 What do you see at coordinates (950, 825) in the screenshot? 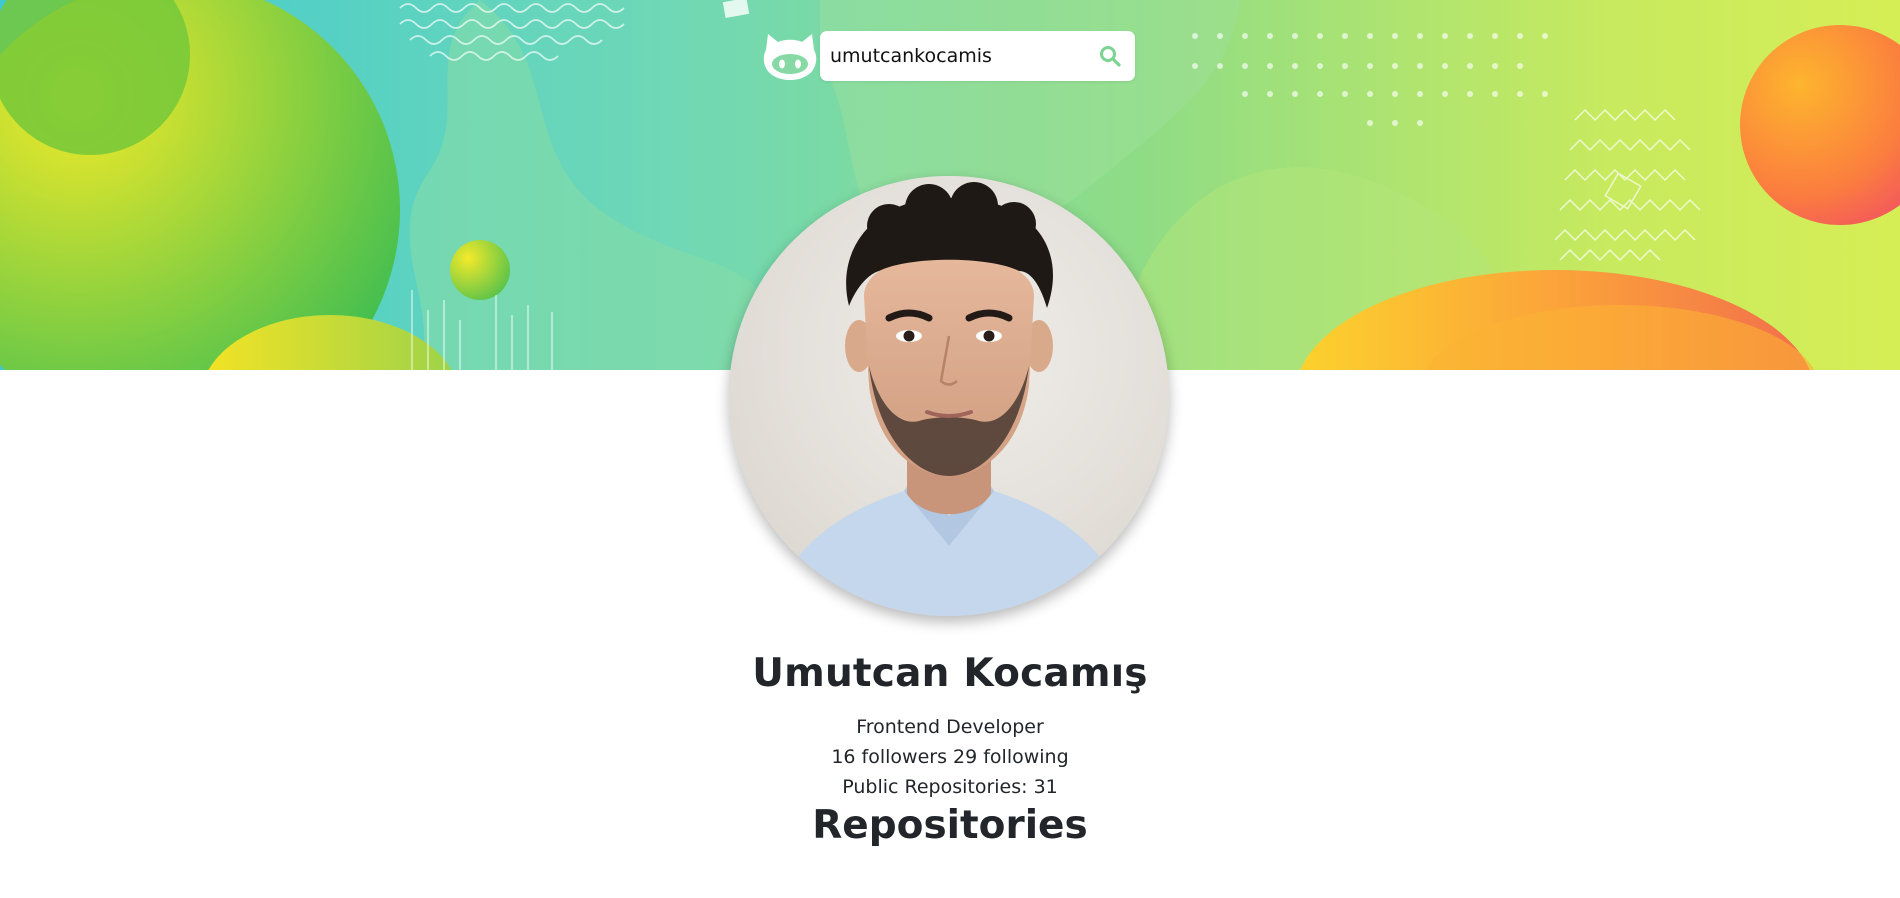
I see `repositories-heading: Repositories` at bounding box center [950, 825].